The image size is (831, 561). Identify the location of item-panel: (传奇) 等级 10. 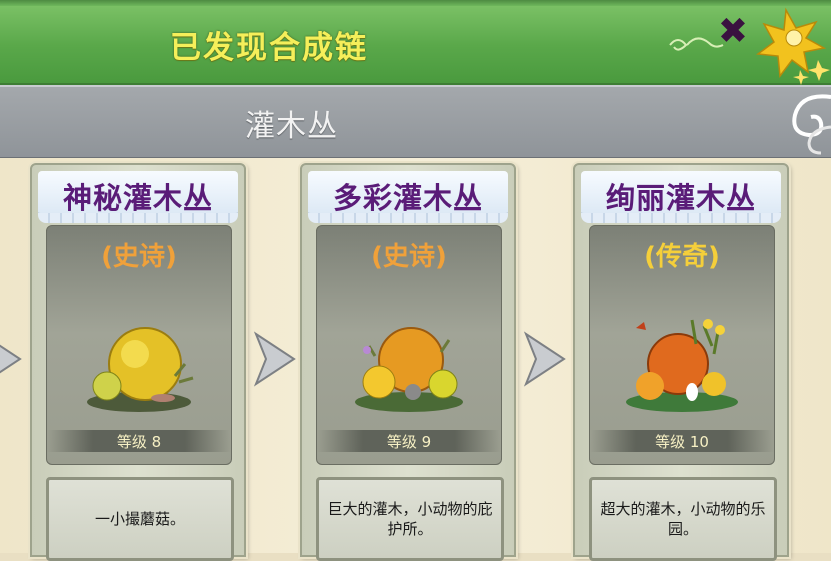
(682, 345).